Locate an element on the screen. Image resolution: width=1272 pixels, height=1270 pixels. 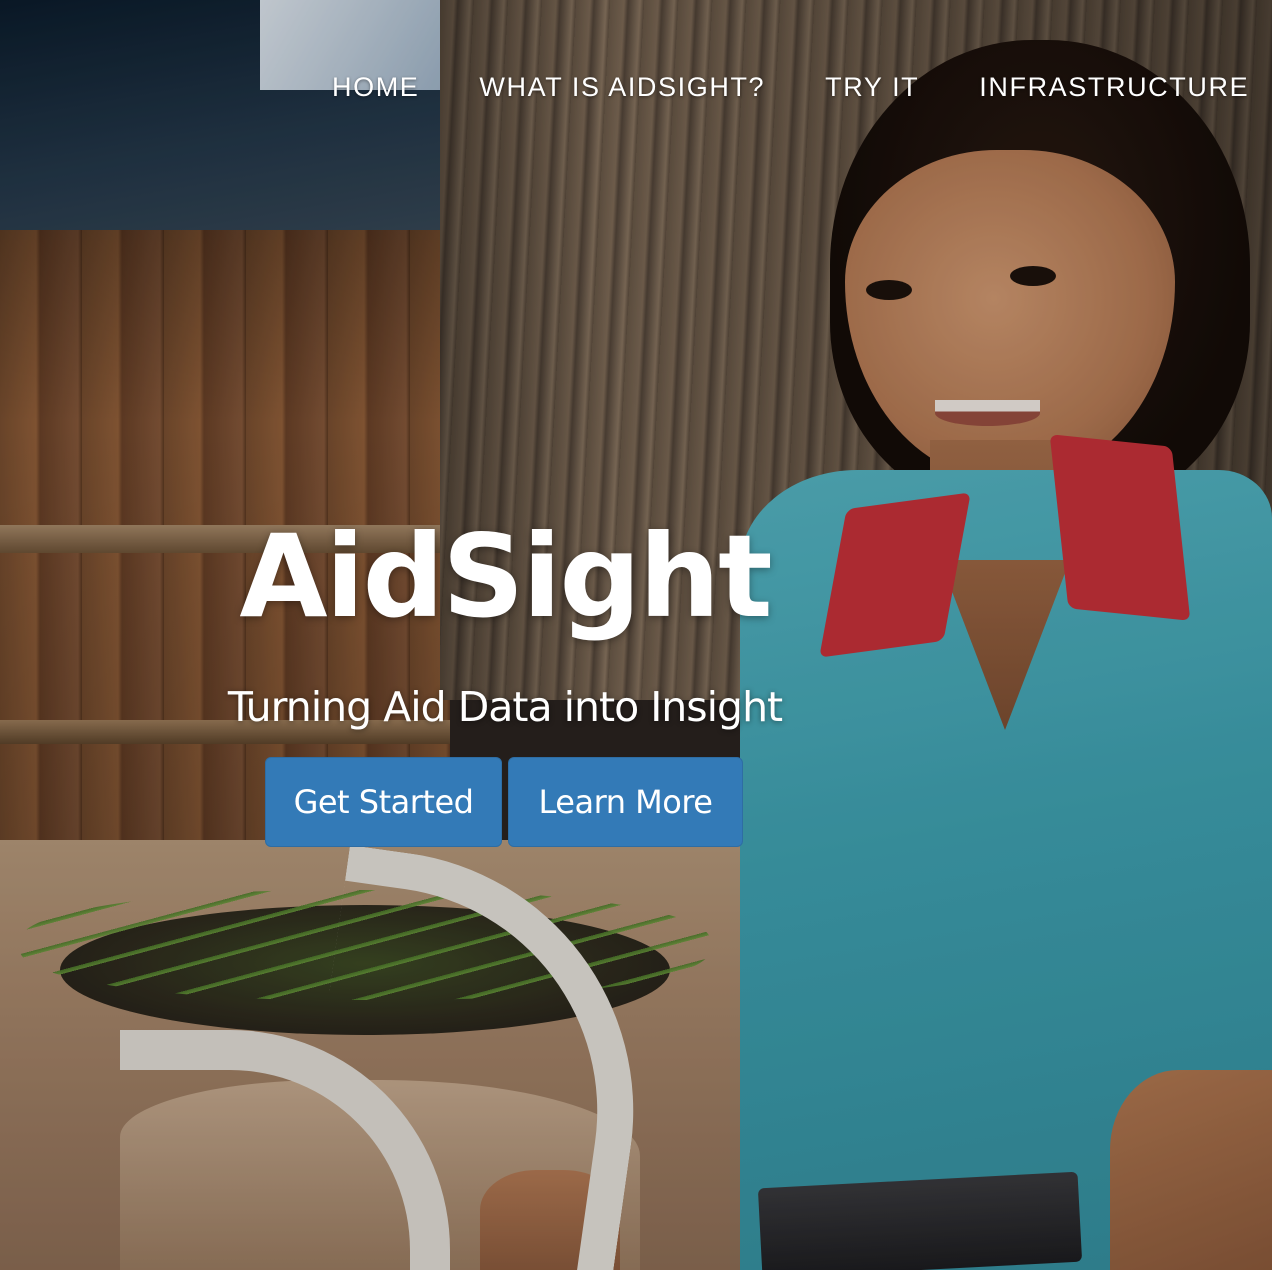
nav-link-what-is-aidsight: WHAT IS AIDSIGHT? is located at coordinates (622, 87).